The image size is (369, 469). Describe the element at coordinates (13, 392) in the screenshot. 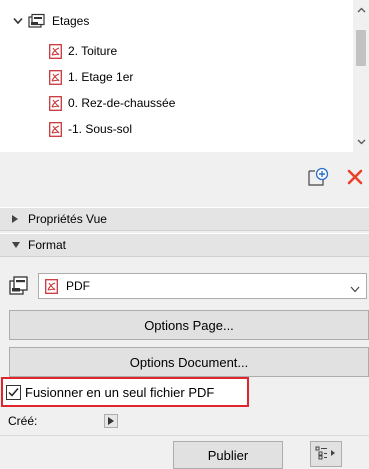

I see `merge-pdf-checkbox` at that location.